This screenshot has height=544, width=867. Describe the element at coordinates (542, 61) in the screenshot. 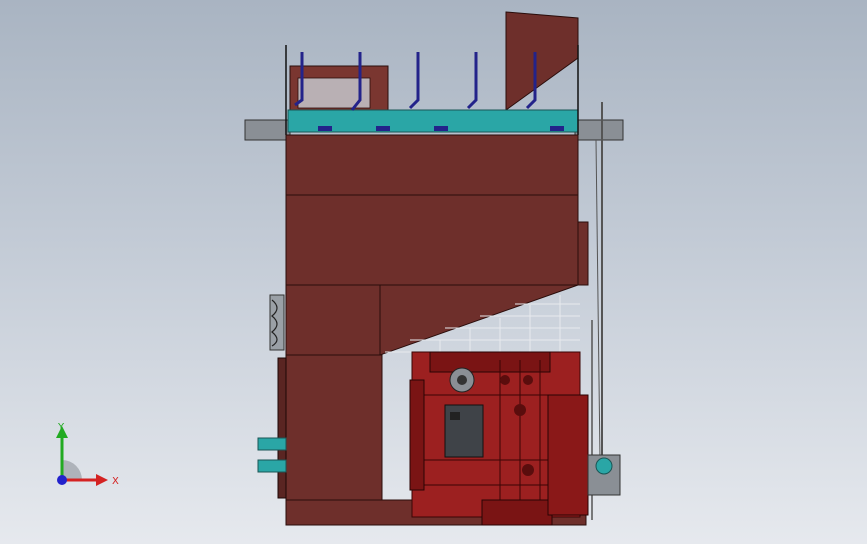

I see `hopper-back-panel` at that location.